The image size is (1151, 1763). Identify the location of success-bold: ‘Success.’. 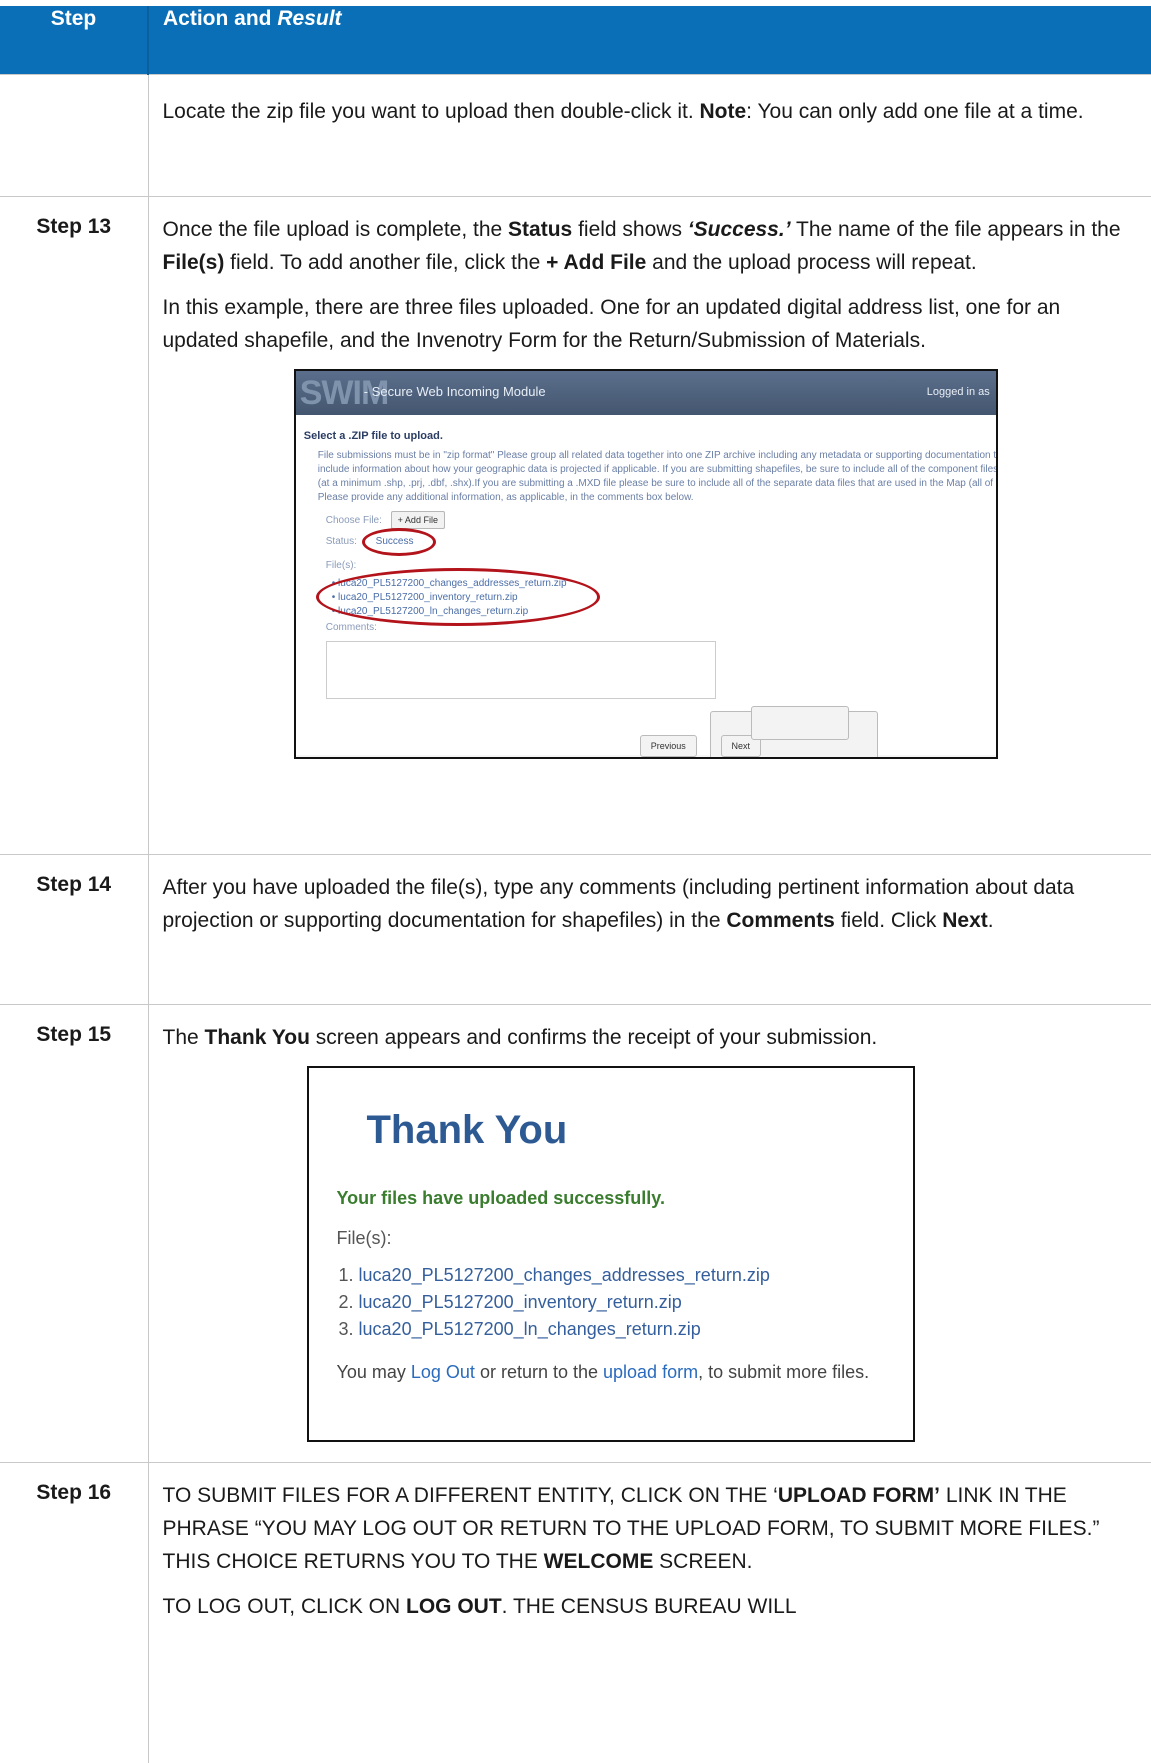
(739, 229).